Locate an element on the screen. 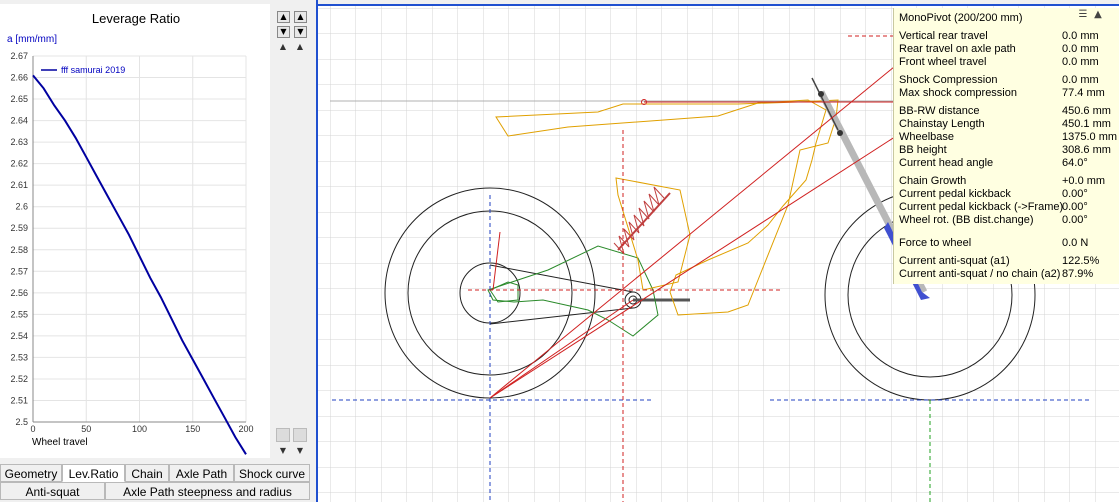 Image resolution: width=1119 pixels, height=502 pixels. tab-lev-ratio: Lev.Ratio is located at coordinates (93, 473).